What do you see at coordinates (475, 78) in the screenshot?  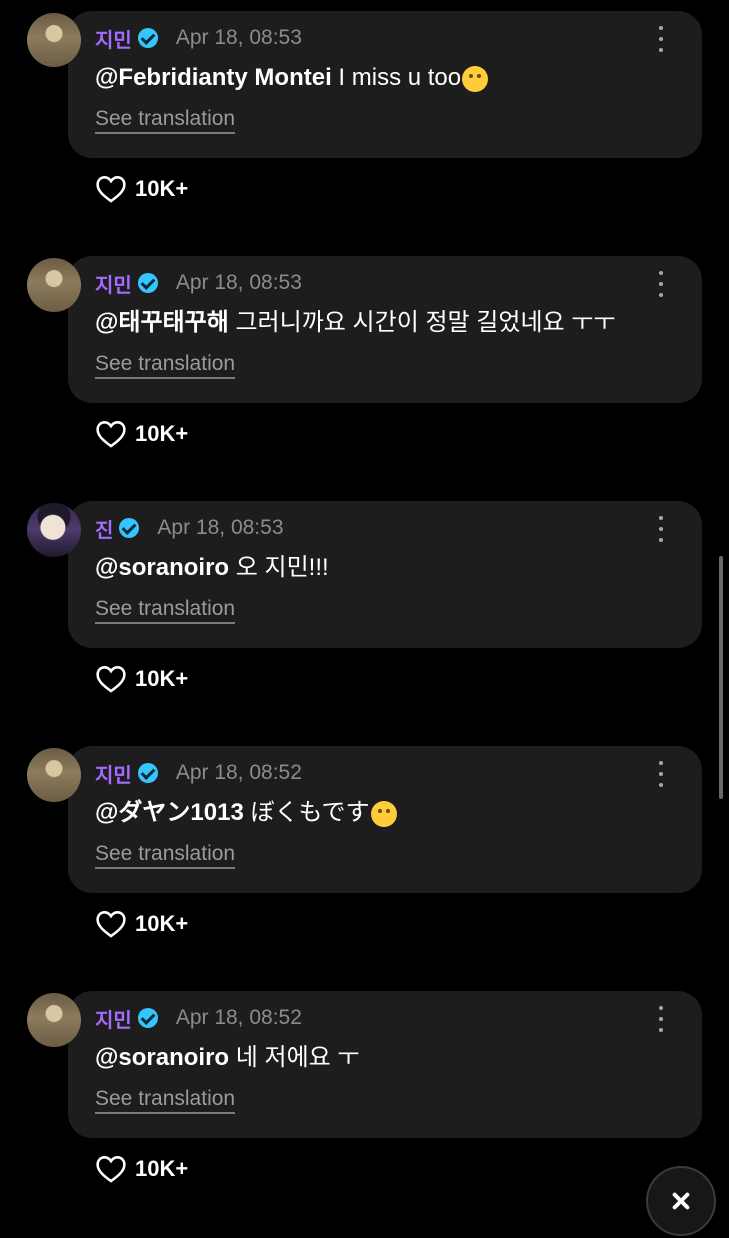 I see `crying-face-icon` at bounding box center [475, 78].